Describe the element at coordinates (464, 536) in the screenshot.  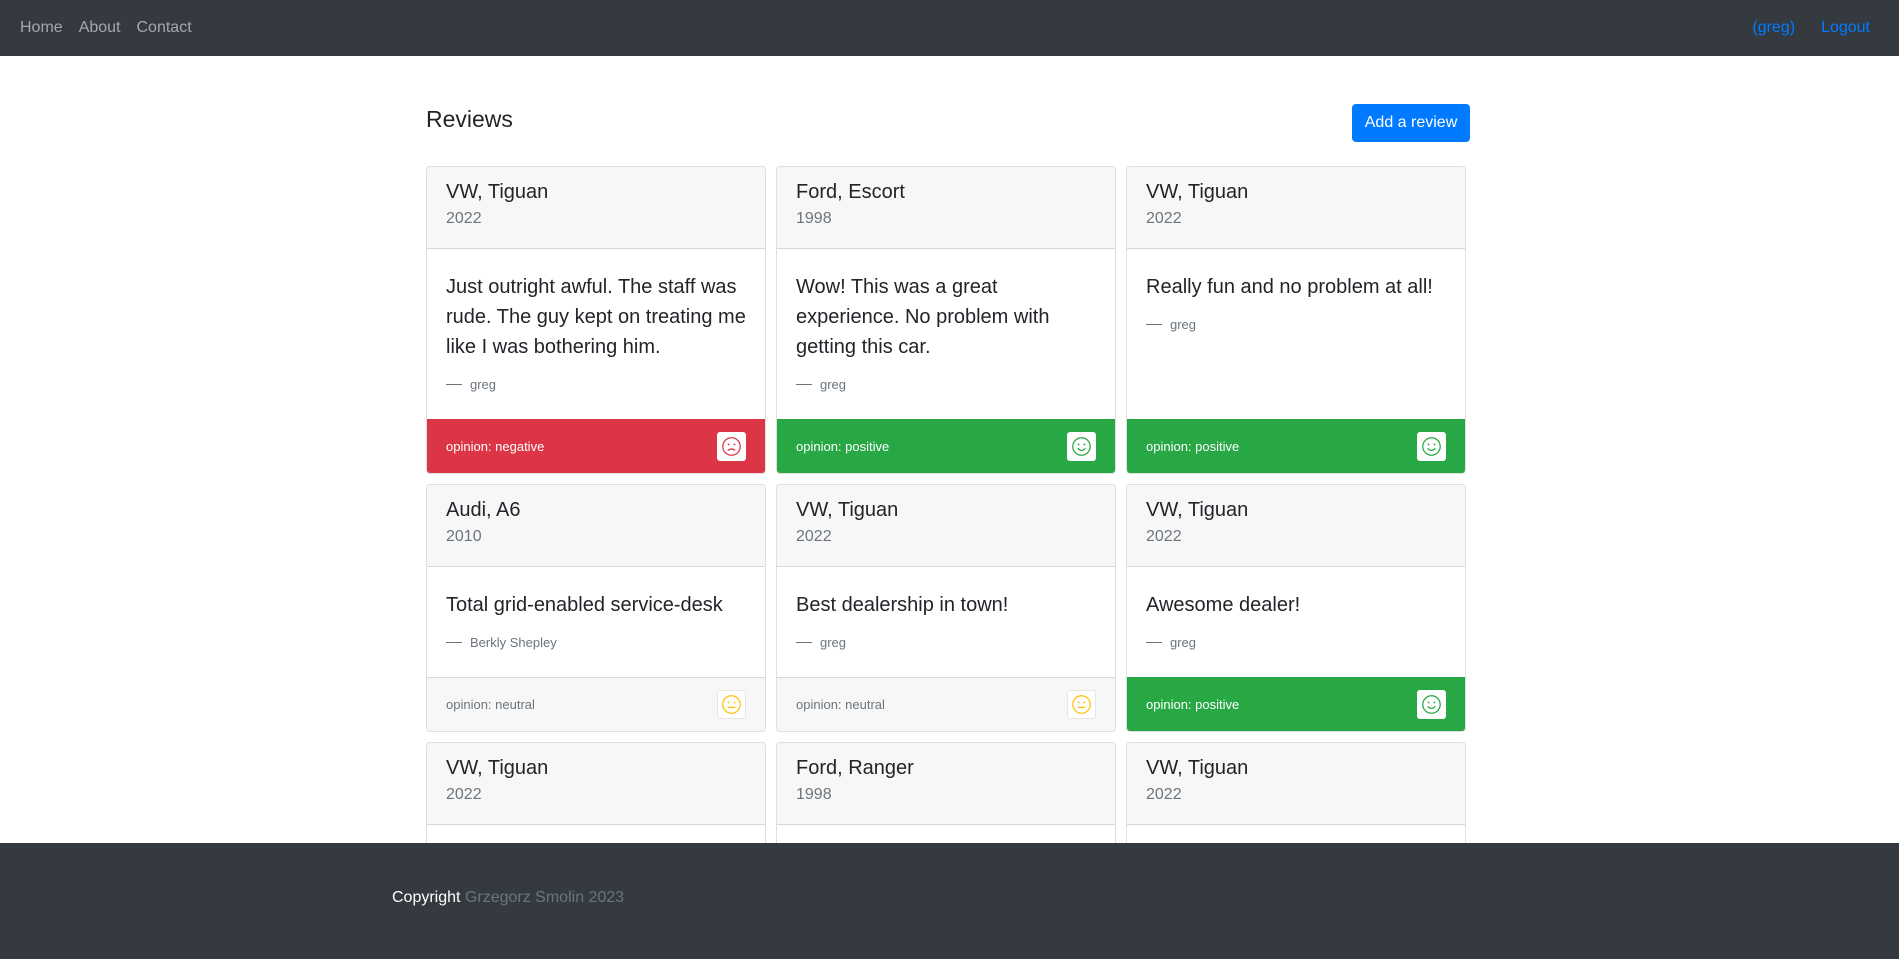
I see `card-year: 2010` at that location.